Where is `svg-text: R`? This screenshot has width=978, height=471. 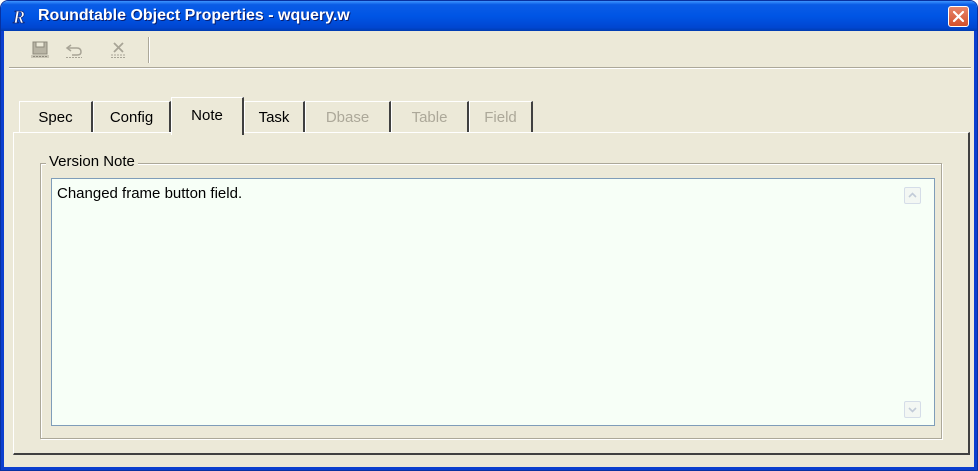
svg-text: R is located at coordinates (18, 16).